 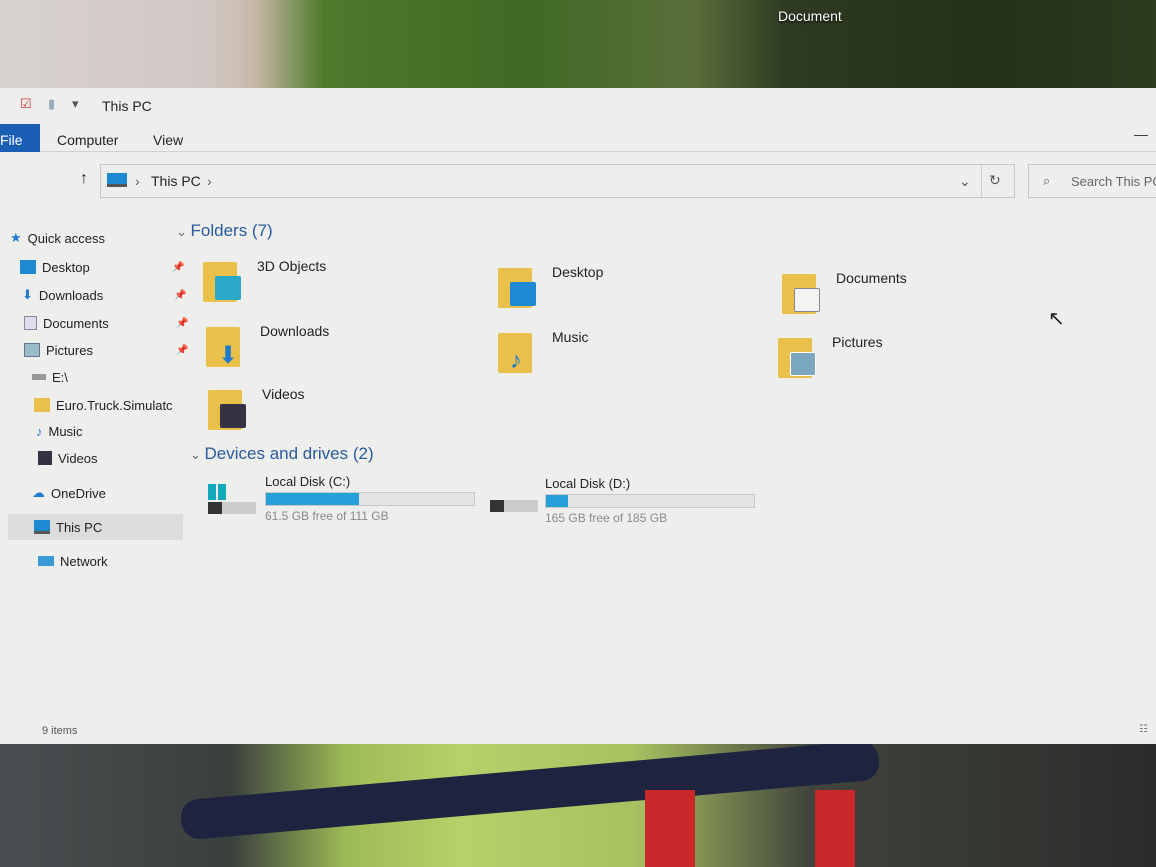 What do you see at coordinates (87, 140) in the screenshot?
I see `tab-computer: Computer` at bounding box center [87, 140].